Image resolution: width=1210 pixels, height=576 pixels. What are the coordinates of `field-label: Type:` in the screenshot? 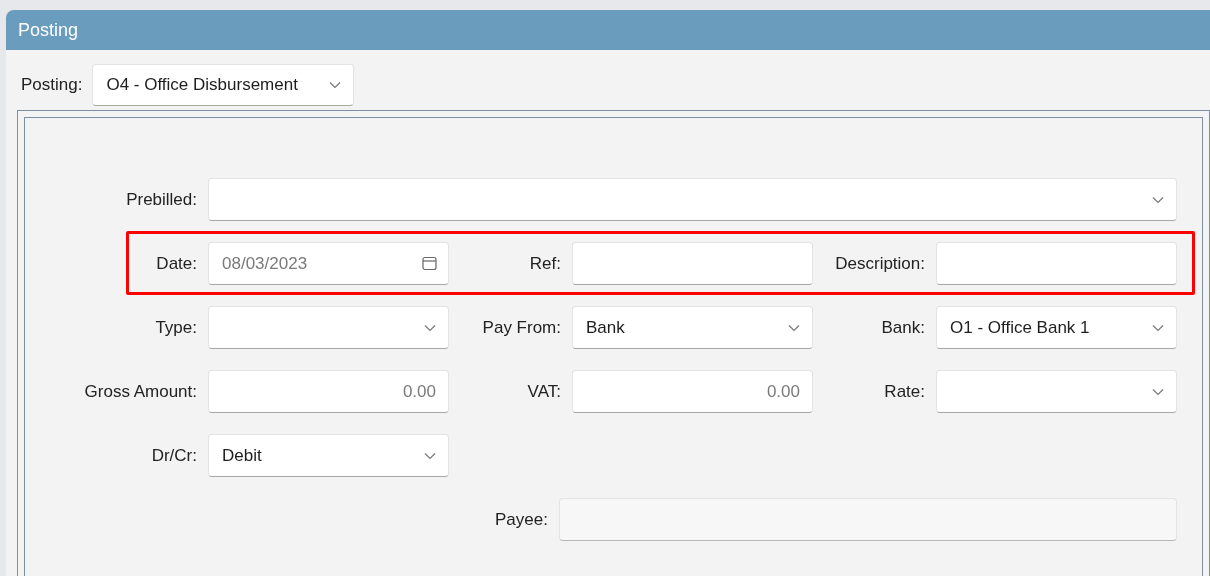 It's located at (176, 327).